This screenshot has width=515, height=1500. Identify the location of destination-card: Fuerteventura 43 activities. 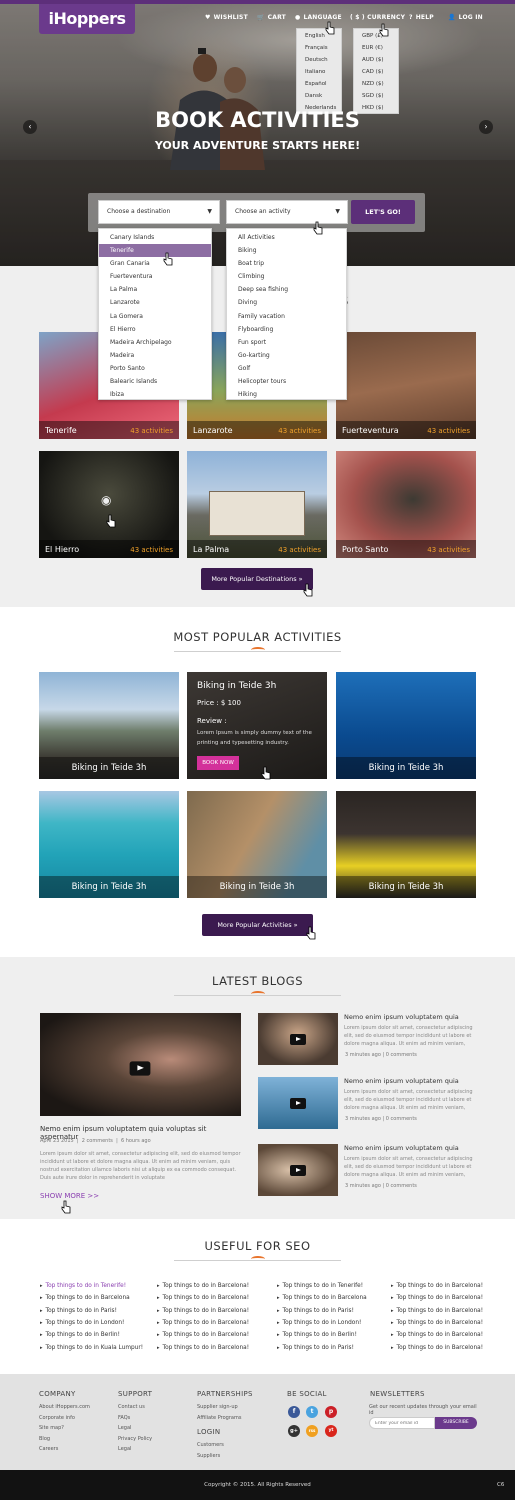
(406, 385).